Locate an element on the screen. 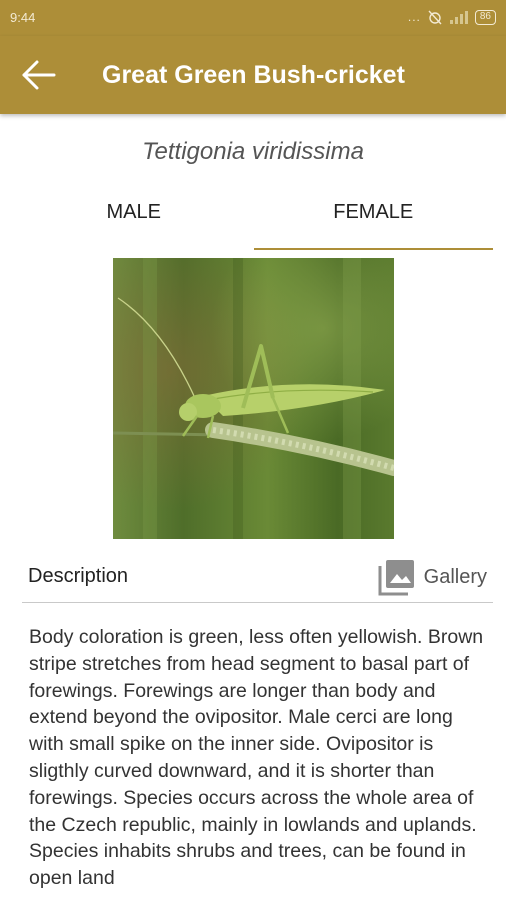 The width and height of the screenshot is (506, 900). battery-indicator: 86 is located at coordinates (485, 17).